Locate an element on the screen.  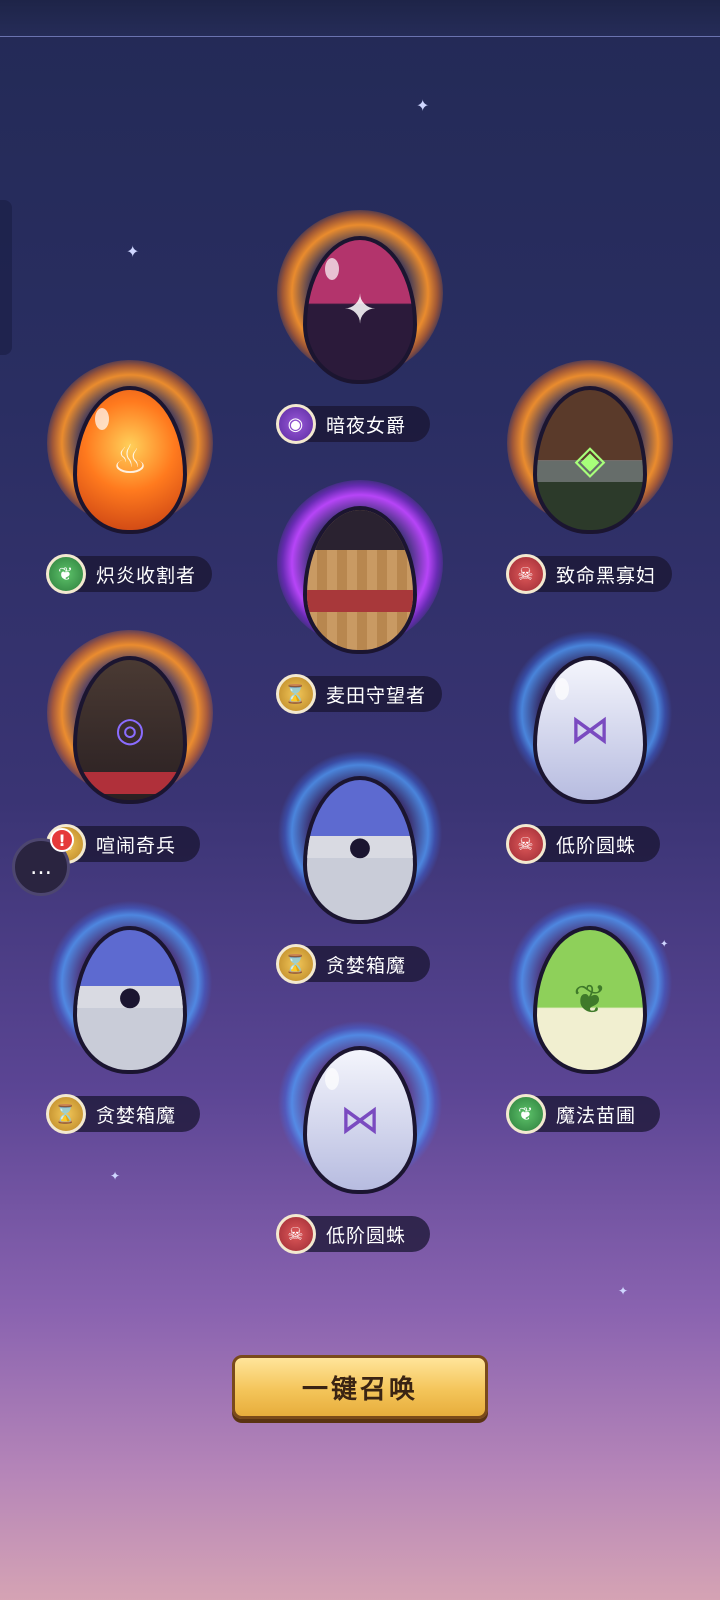
egg-slot-field-watcher: ⌛ 麦田守望者 is located at coordinates (360, 615).